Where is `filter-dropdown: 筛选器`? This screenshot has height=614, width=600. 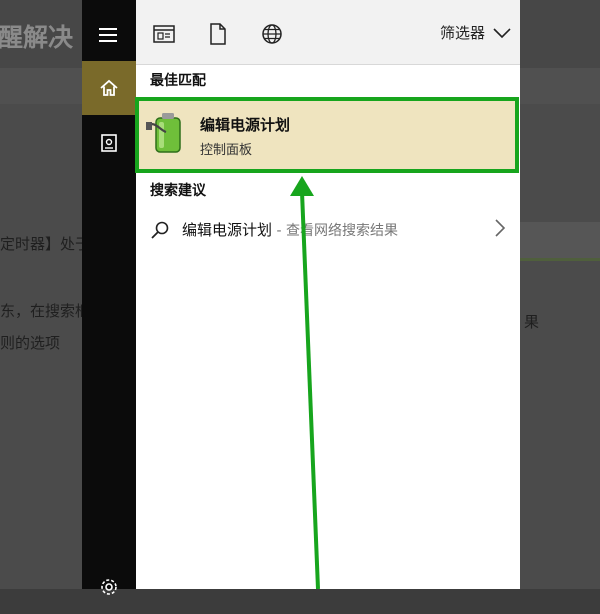
filter-dropdown: 筛选器 is located at coordinates (475, 32).